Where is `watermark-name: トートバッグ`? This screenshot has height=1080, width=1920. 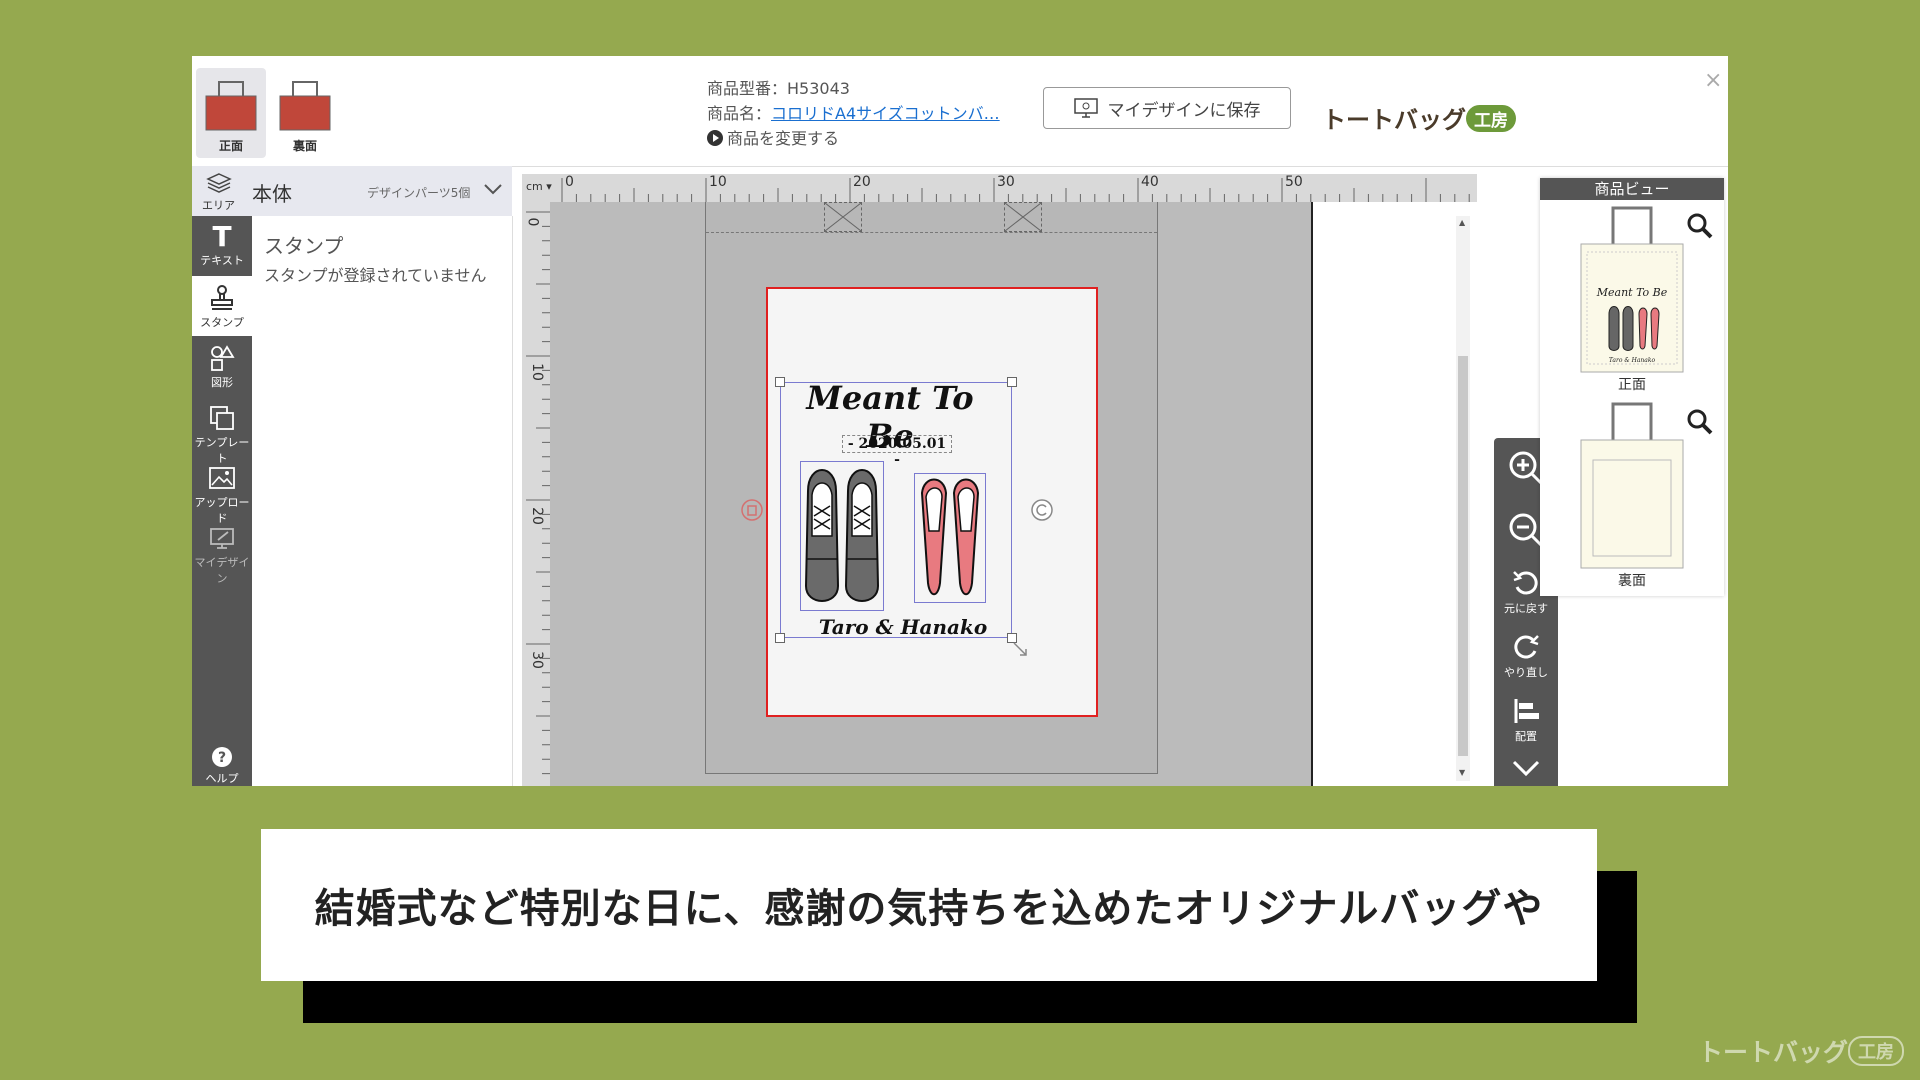 watermark-name: トートバッグ is located at coordinates (1773, 1052).